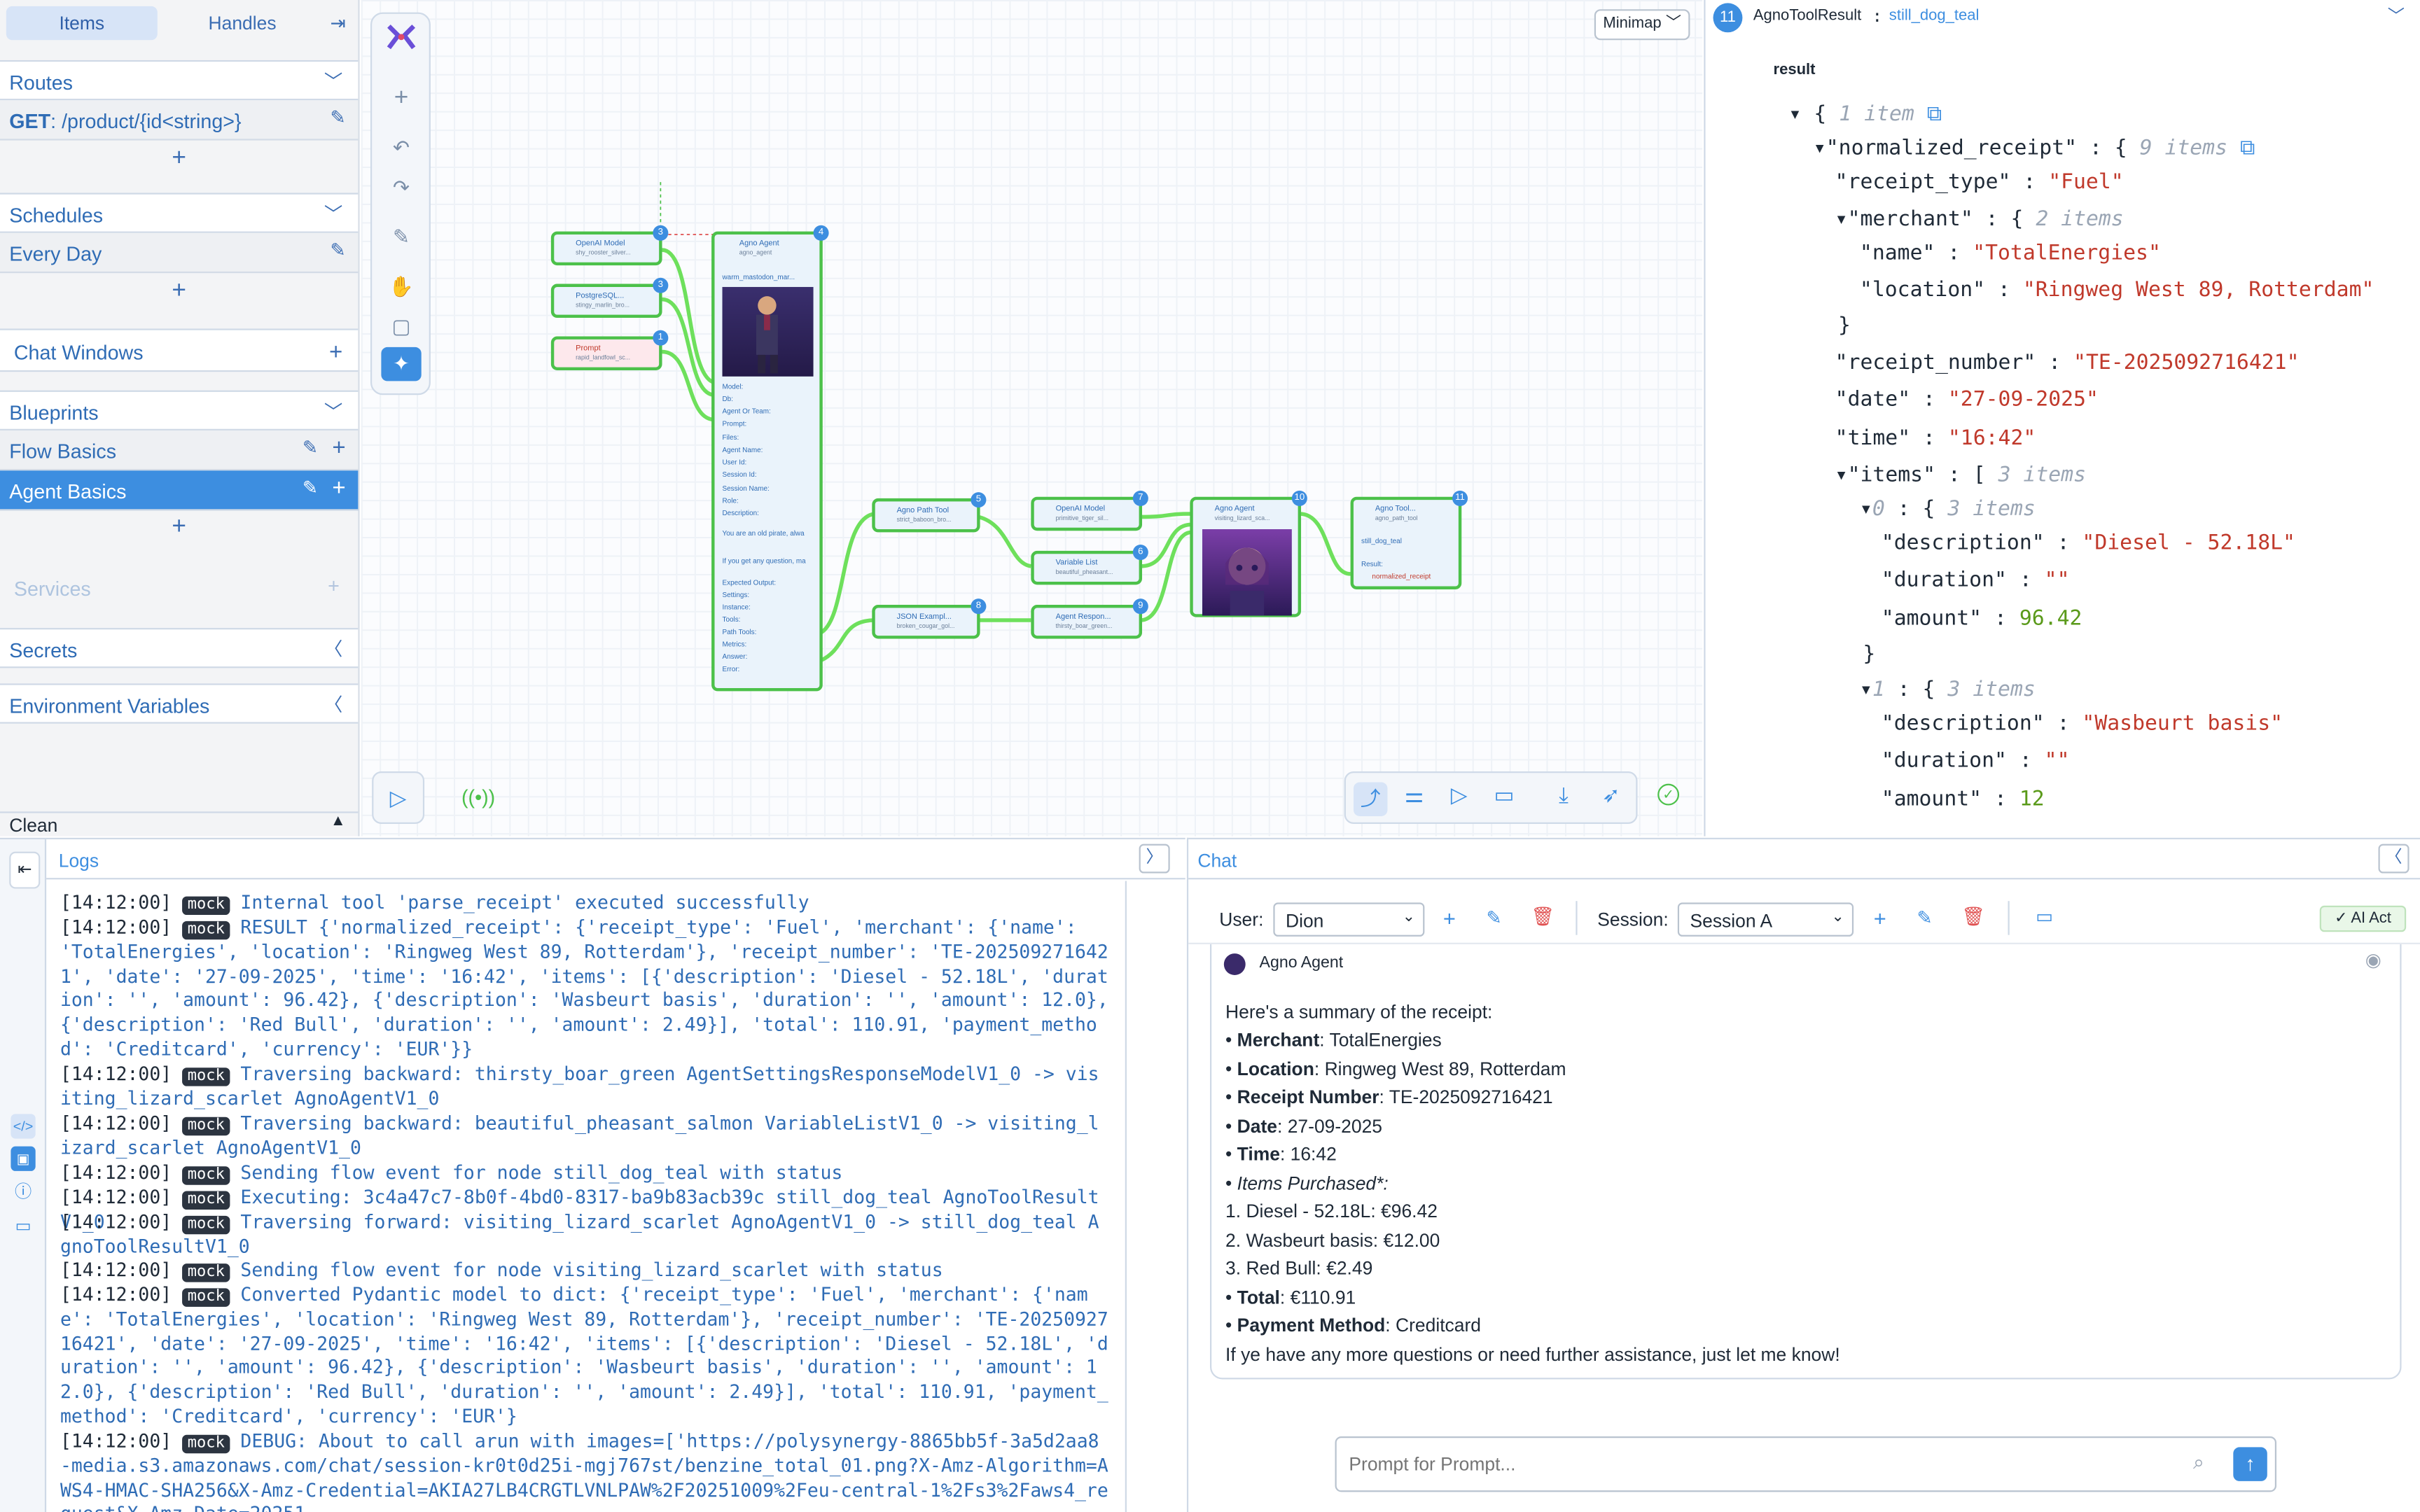 The height and width of the screenshot is (1512, 2420). Describe the element at coordinates (740, 513) in the screenshot. I see `agent-property: Description:` at that location.